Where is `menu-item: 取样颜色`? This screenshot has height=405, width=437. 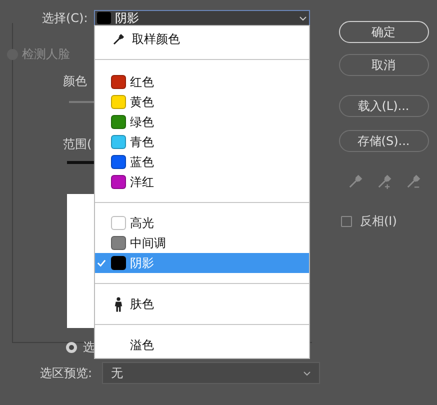
menu-item: 取样颜色 is located at coordinates (202, 39).